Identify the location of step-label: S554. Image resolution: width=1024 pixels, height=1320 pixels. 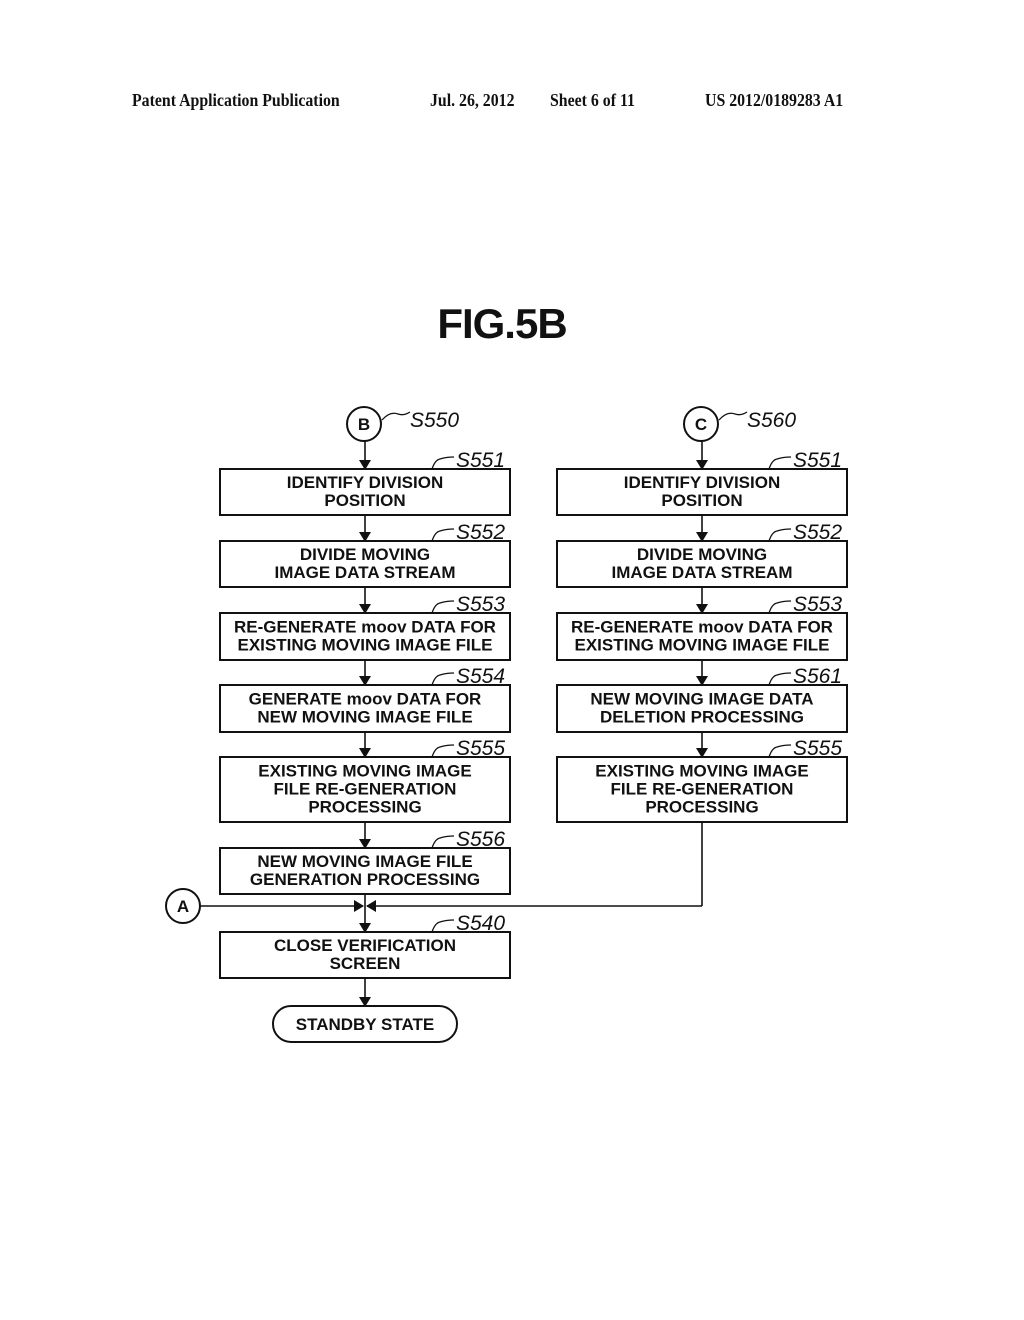
(480, 676).